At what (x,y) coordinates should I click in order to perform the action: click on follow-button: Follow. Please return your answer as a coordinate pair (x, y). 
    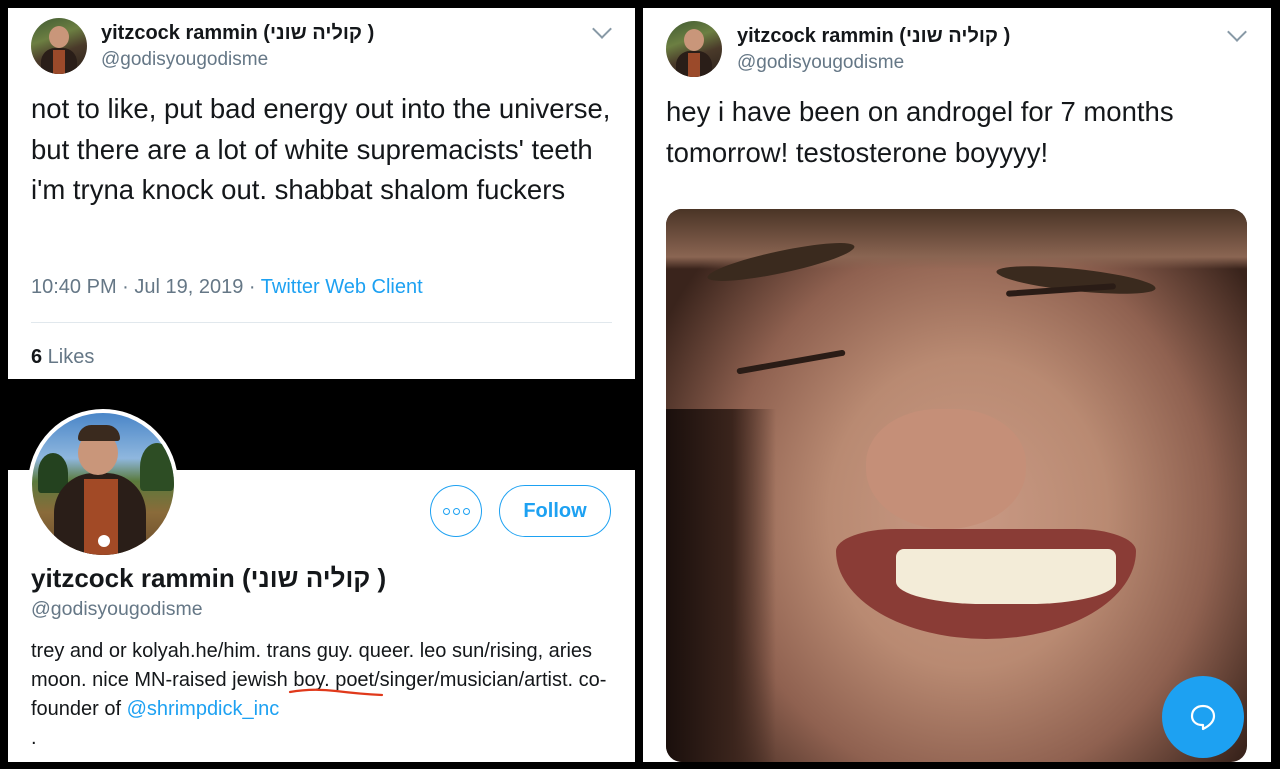
    Looking at the image, I should click on (555, 511).